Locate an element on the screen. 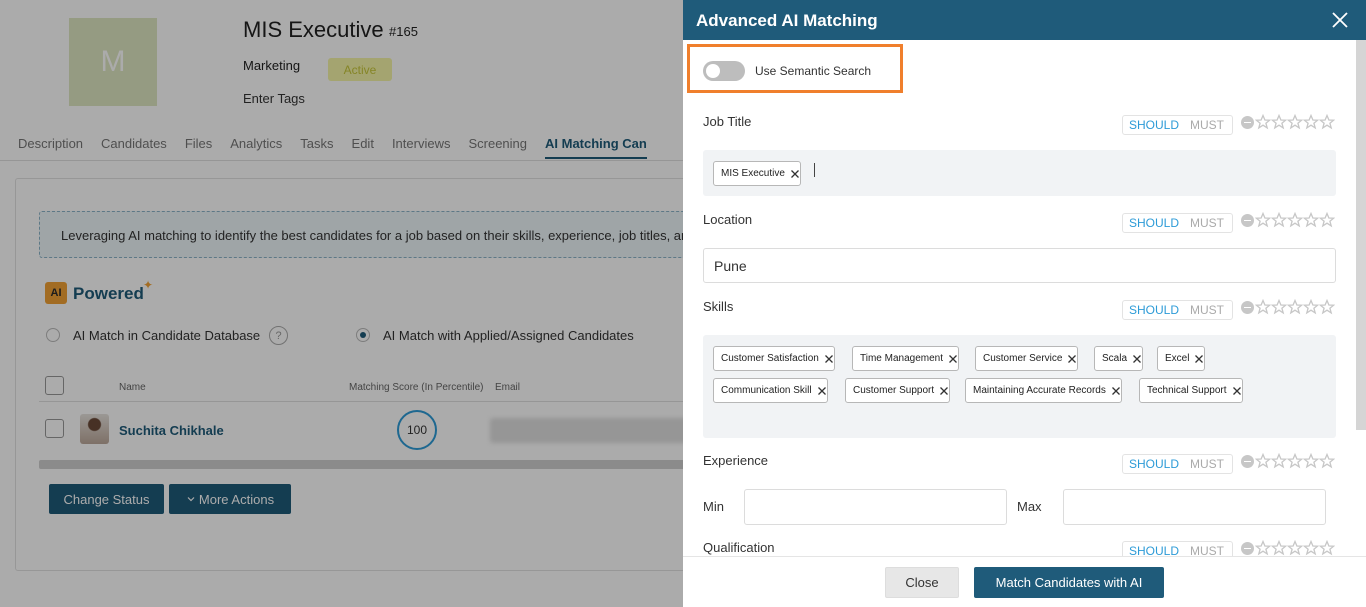  chip-label: Customer Service is located at coordinates (1023, 358).